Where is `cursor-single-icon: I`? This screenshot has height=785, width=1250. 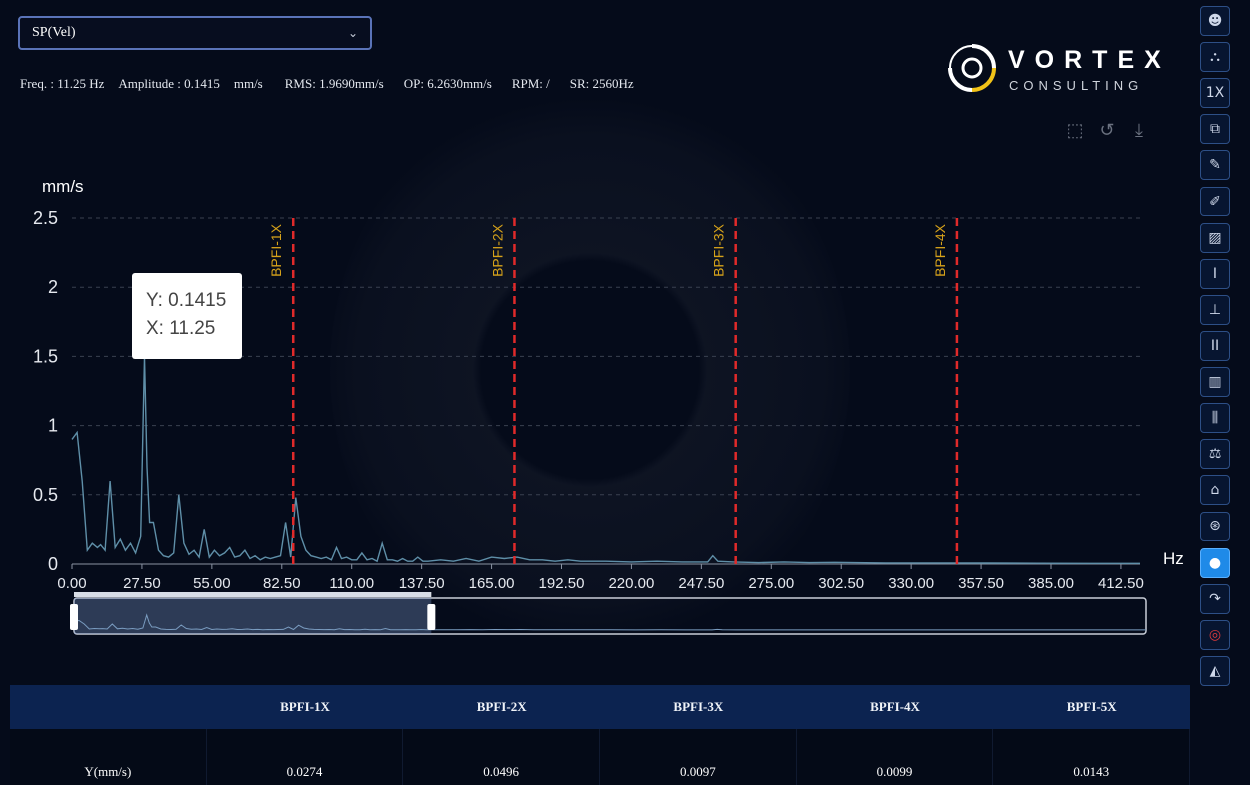
cursor-single-icon: I is located at coordinates (1215, 273).